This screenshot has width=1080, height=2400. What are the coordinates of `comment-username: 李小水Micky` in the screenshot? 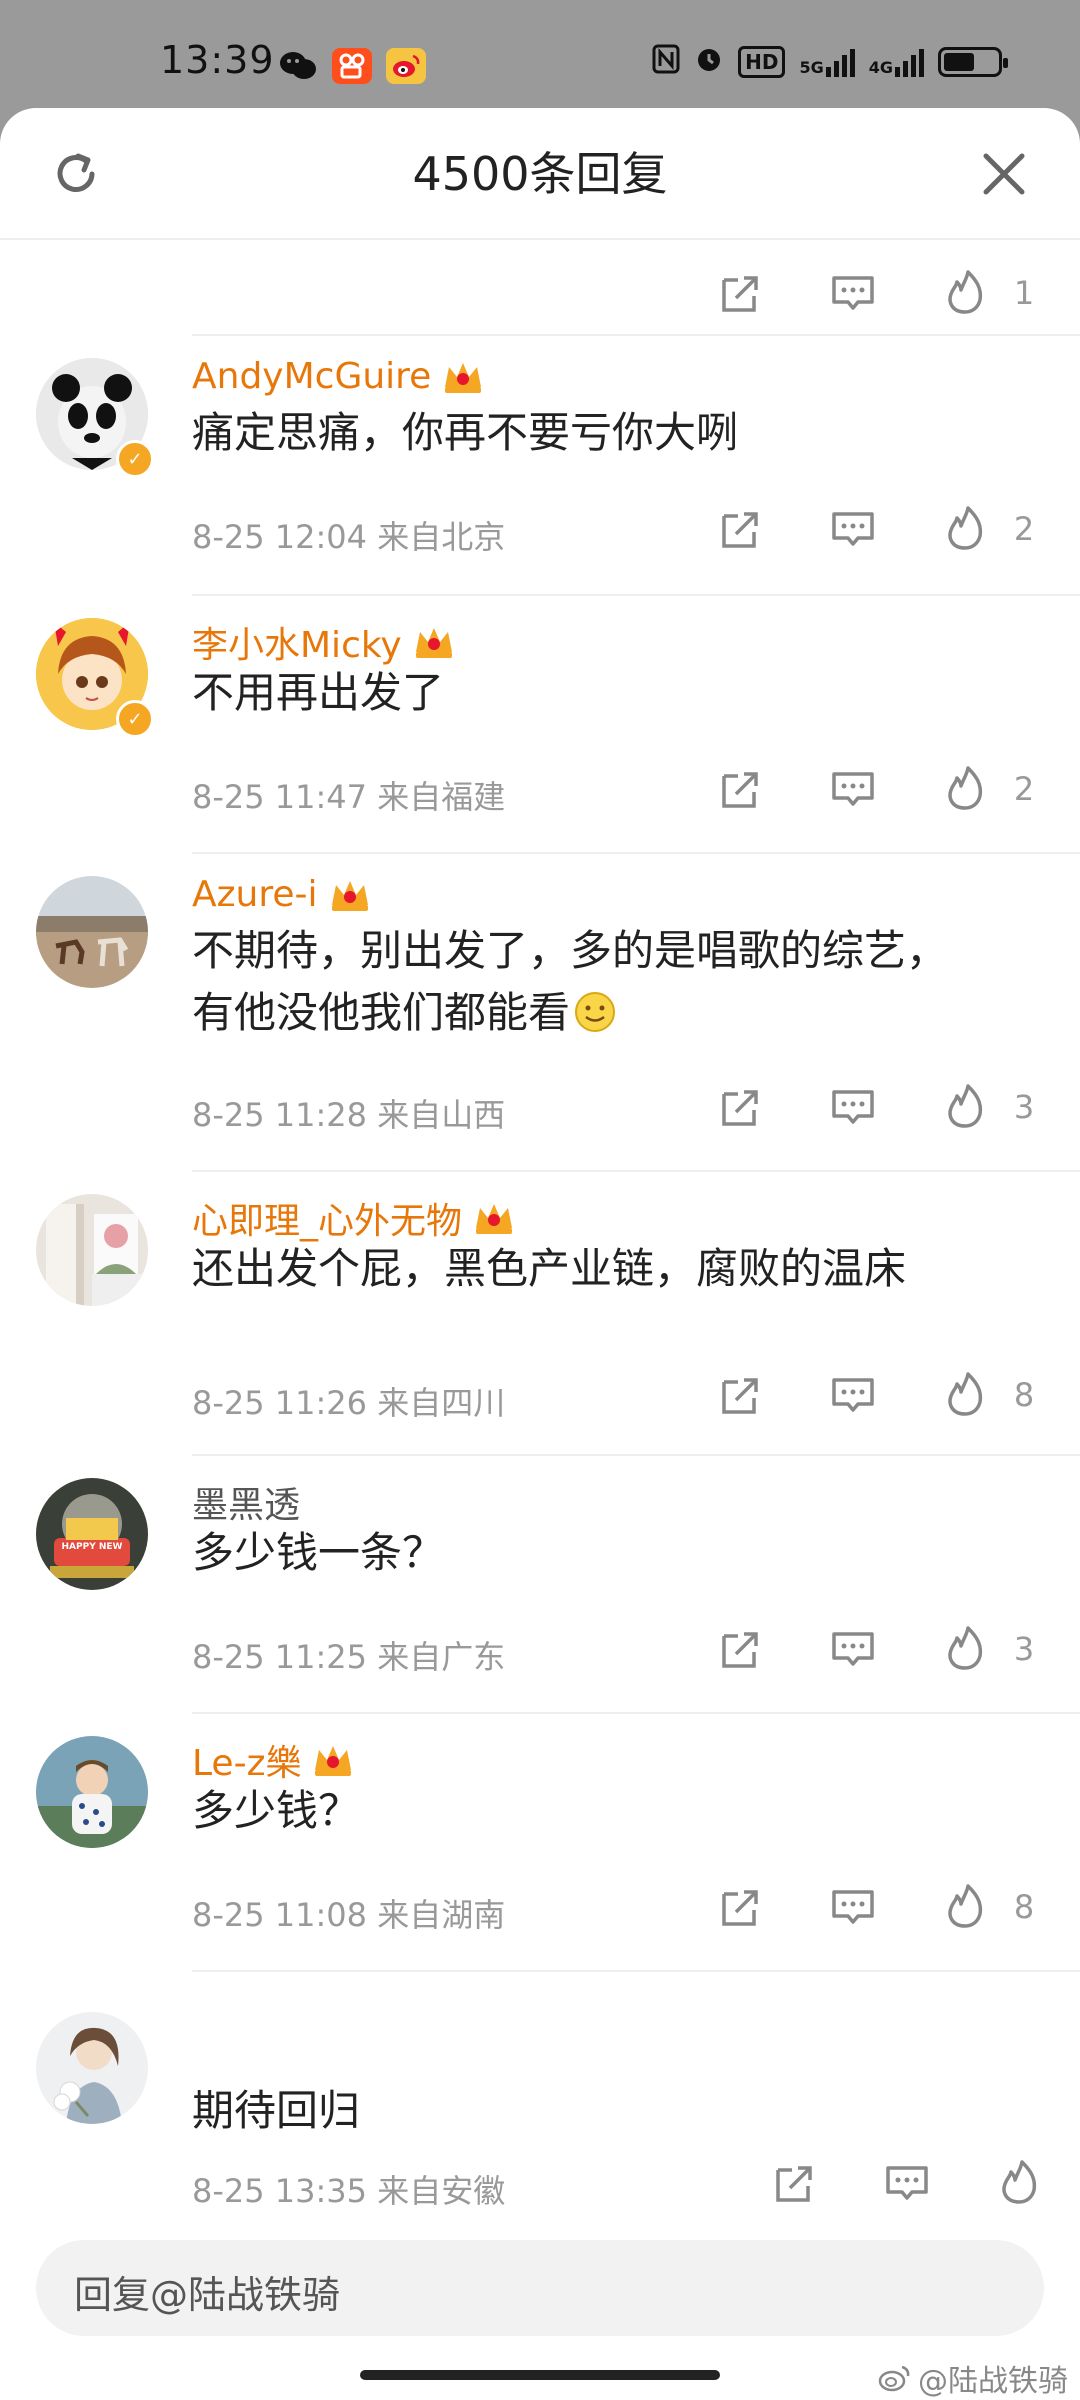 It's located at (324, 642).